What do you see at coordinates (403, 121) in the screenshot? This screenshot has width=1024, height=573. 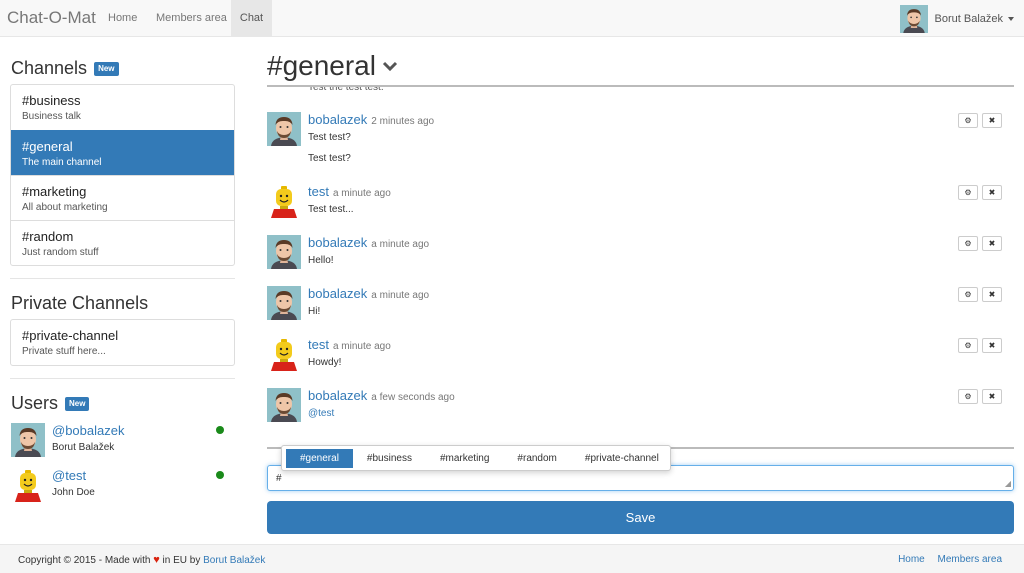 I see `message-time: 2 minutes ago` at bounding box center [403, 121].